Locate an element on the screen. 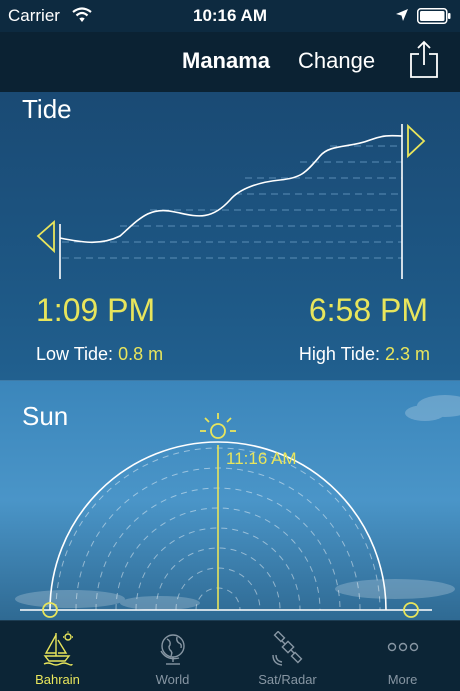 Image resolution: width=460 pixels, height=691 pixels. tab-more: More is located at coordinates (402, 656).